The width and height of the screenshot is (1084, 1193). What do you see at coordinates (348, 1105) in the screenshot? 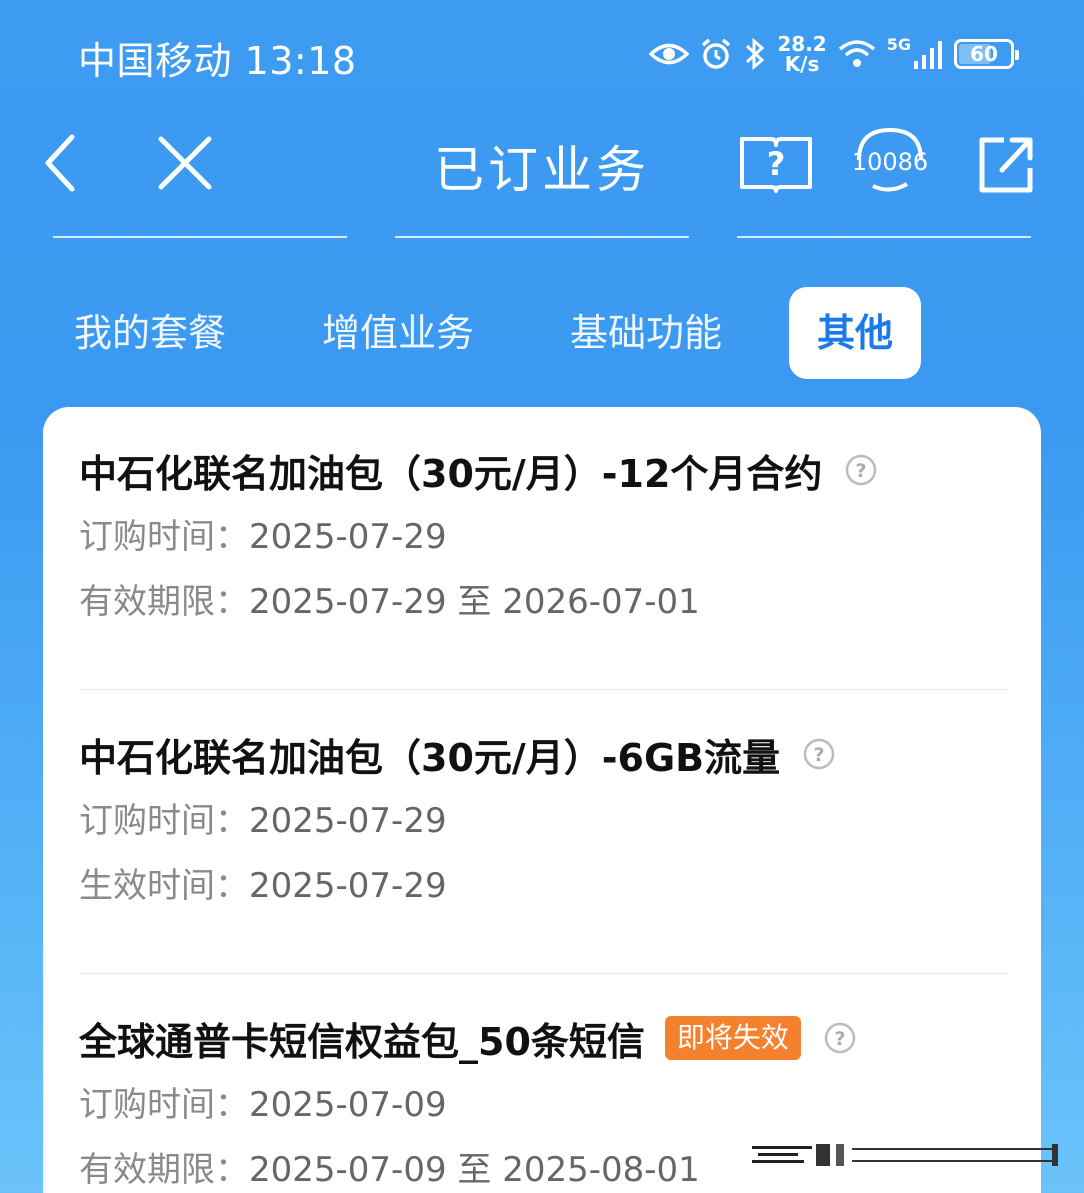
I see `row-value: 2025-07-09` at bounding box center [348, 1105].